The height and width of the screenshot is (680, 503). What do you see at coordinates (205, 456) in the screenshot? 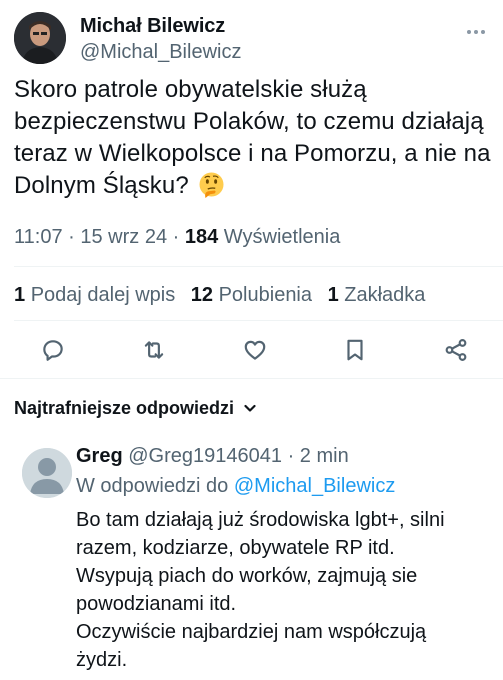
I see `reply-author-handle: @Greg19146041` at bounding box center [205, 456].